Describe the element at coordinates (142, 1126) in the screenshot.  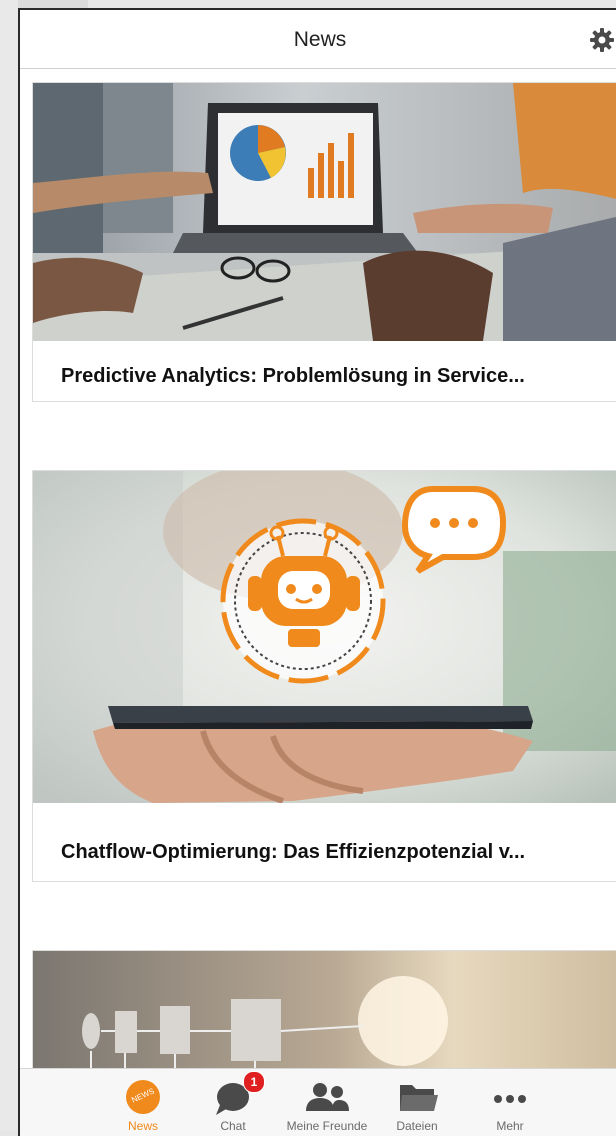
I see `tab-label: News` at that location.